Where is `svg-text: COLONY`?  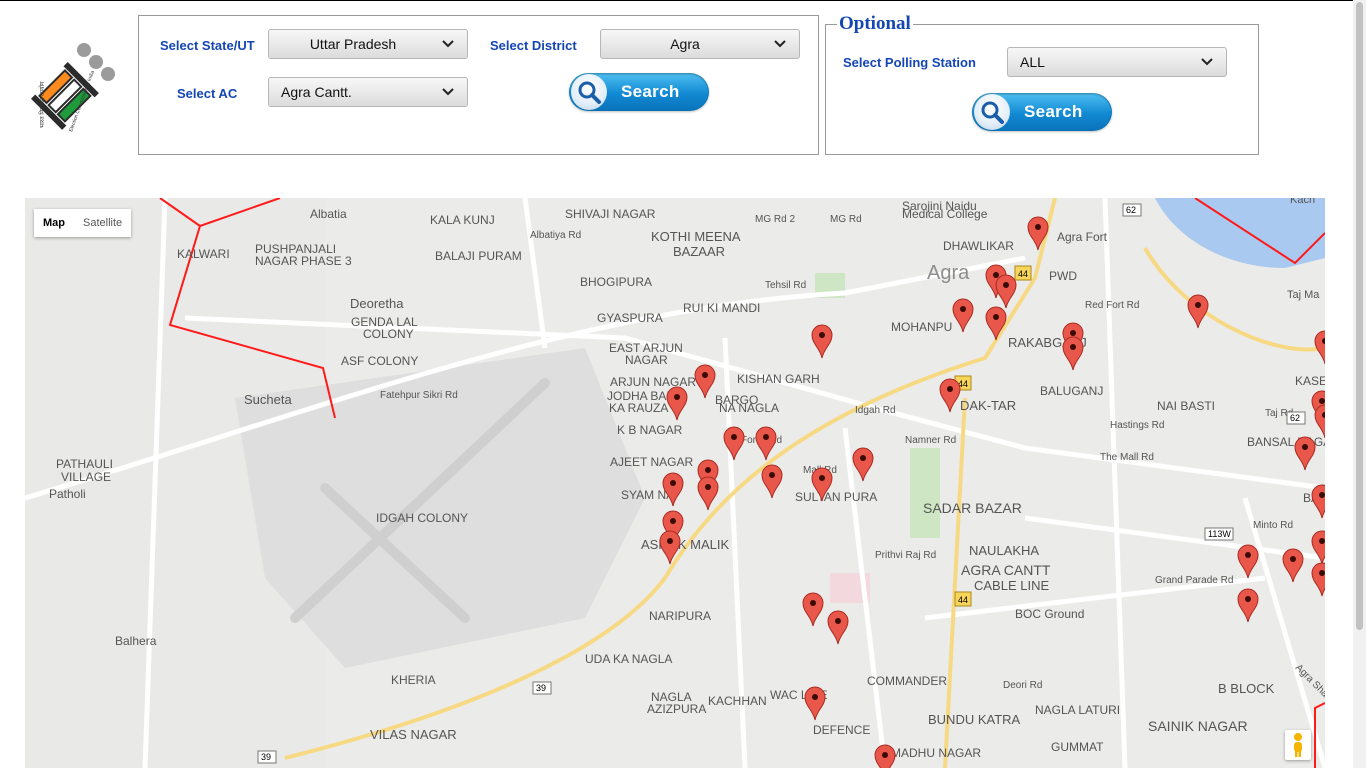 svg-text: COLONY is located at coordinates (388, 334).